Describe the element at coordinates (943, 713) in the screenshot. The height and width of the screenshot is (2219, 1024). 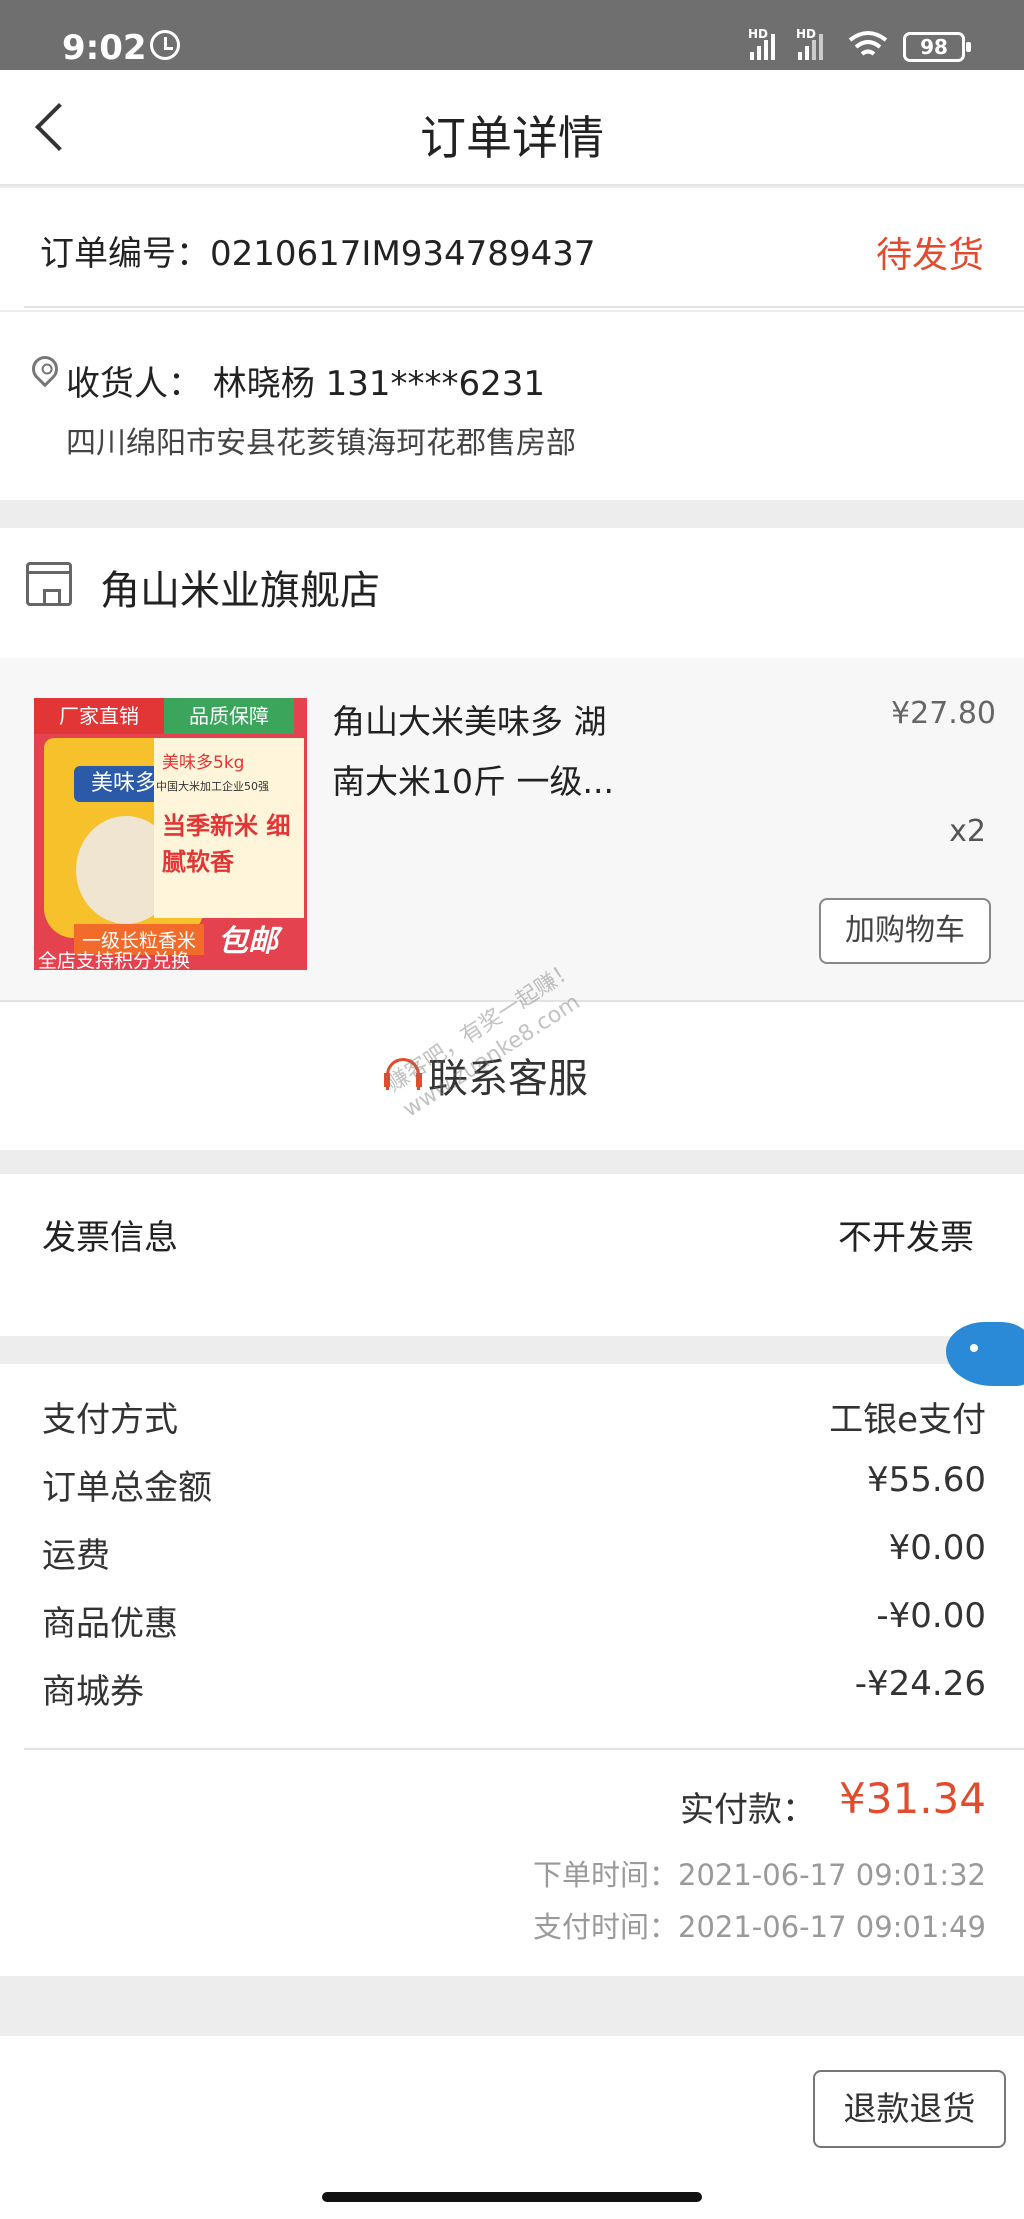
I see `product-price: ¥27.80` at that location.